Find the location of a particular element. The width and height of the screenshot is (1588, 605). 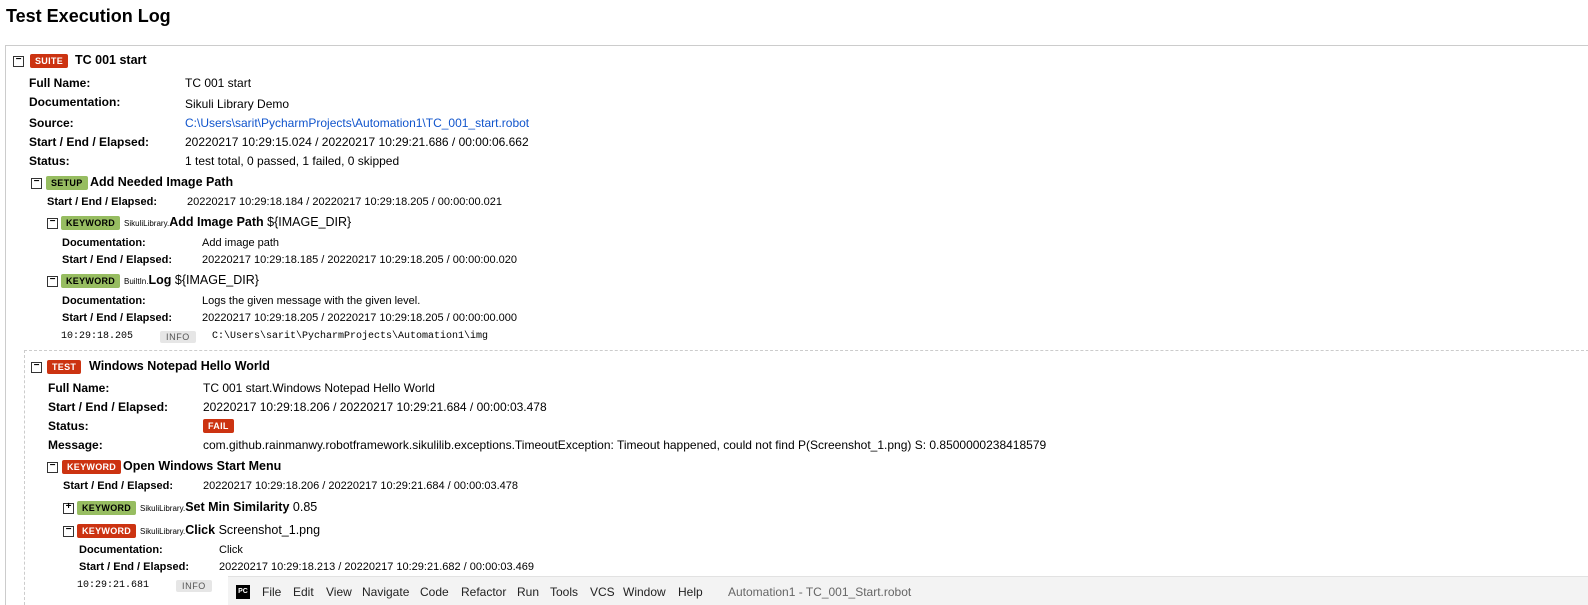

suite-full-name: TC 001 start is located at coordinates (218, 83).